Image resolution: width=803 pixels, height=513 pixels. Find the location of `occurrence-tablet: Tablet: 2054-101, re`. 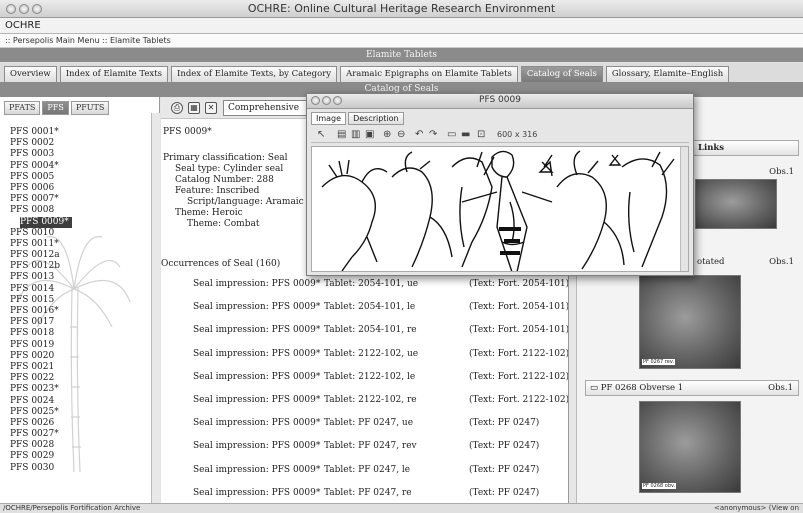

occurrence-tablet: Tablet: 2054-101, re is located at coordinates (370, 330).